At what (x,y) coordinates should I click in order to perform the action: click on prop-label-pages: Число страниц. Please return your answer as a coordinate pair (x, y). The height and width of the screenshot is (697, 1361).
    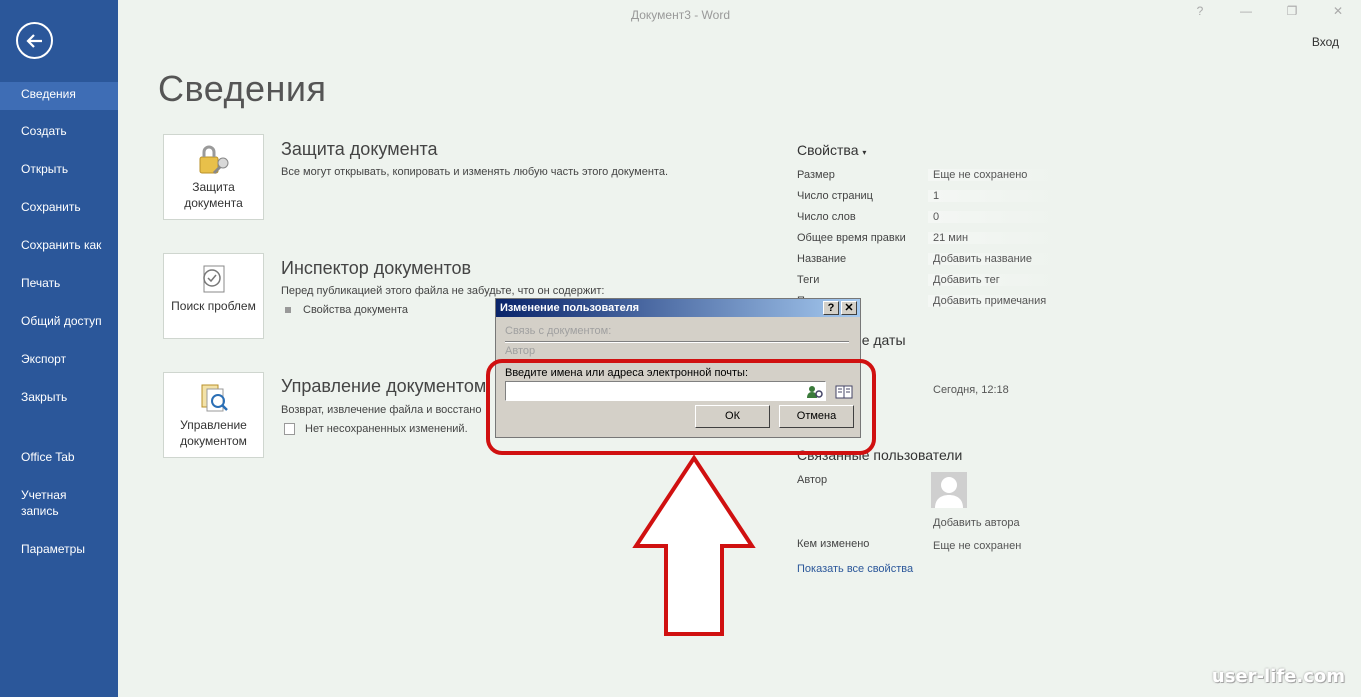
    Looking at the image, I should click on (835, 196).